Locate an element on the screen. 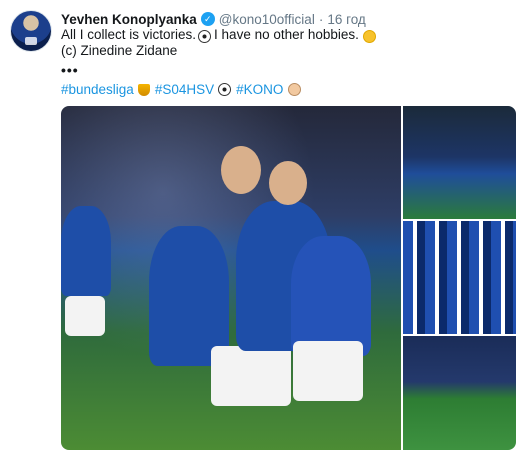 This screenshot has height=450, width=517. trophy-icon is located at coordinates (143, 89).